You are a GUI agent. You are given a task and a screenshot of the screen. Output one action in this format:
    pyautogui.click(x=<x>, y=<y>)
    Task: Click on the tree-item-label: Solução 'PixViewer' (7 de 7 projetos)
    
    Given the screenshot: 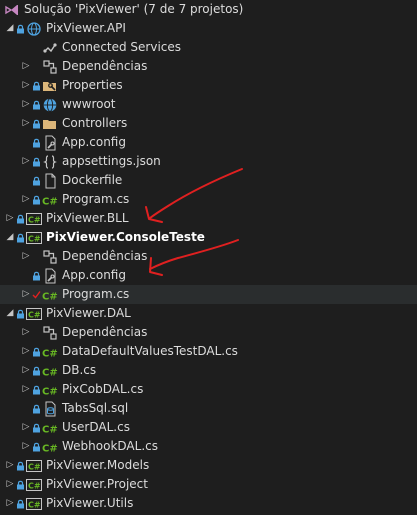 What is the action you would take?
    pyautogui.click(x=134, y=9)
    